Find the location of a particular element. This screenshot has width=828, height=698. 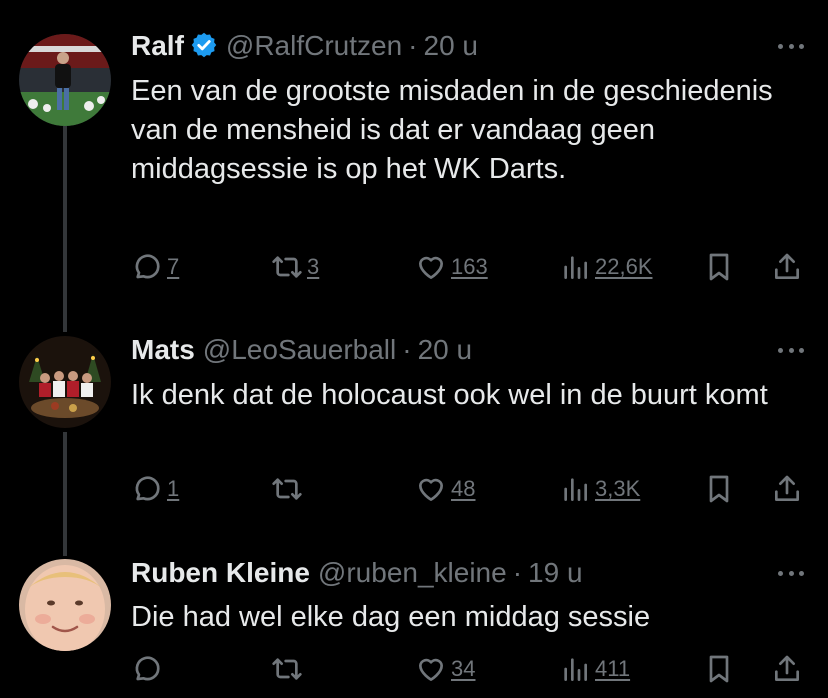

tweet-header: Mats @LeoSauerball · 20 u is located at coordinates (301, 350).